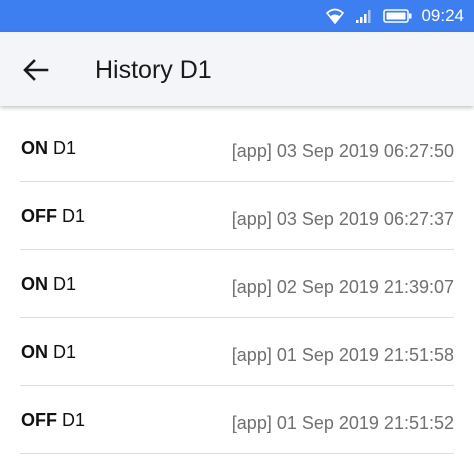 Image resolution: width=474 pixels, height=470 pixels. I want to click on timestamp: [app] 03 Sep 2019 06:27:37, so click(342, 219).